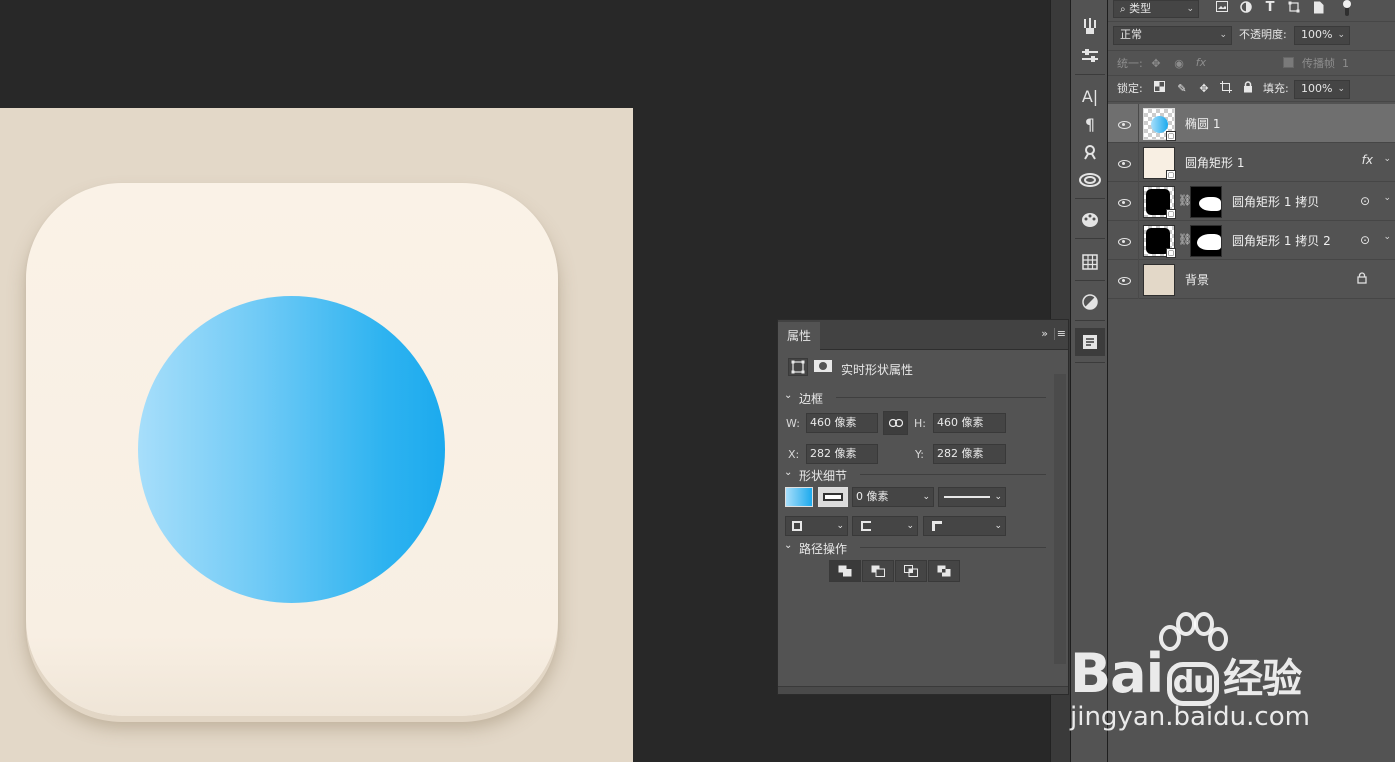 The image size is (1395, 762). I want to click on layer-row-rounded-rect-copy-2: ▢ ⛓ 圆角矩形 1 拷贝 2 ⊙ ⌄, so click(1251, 240).